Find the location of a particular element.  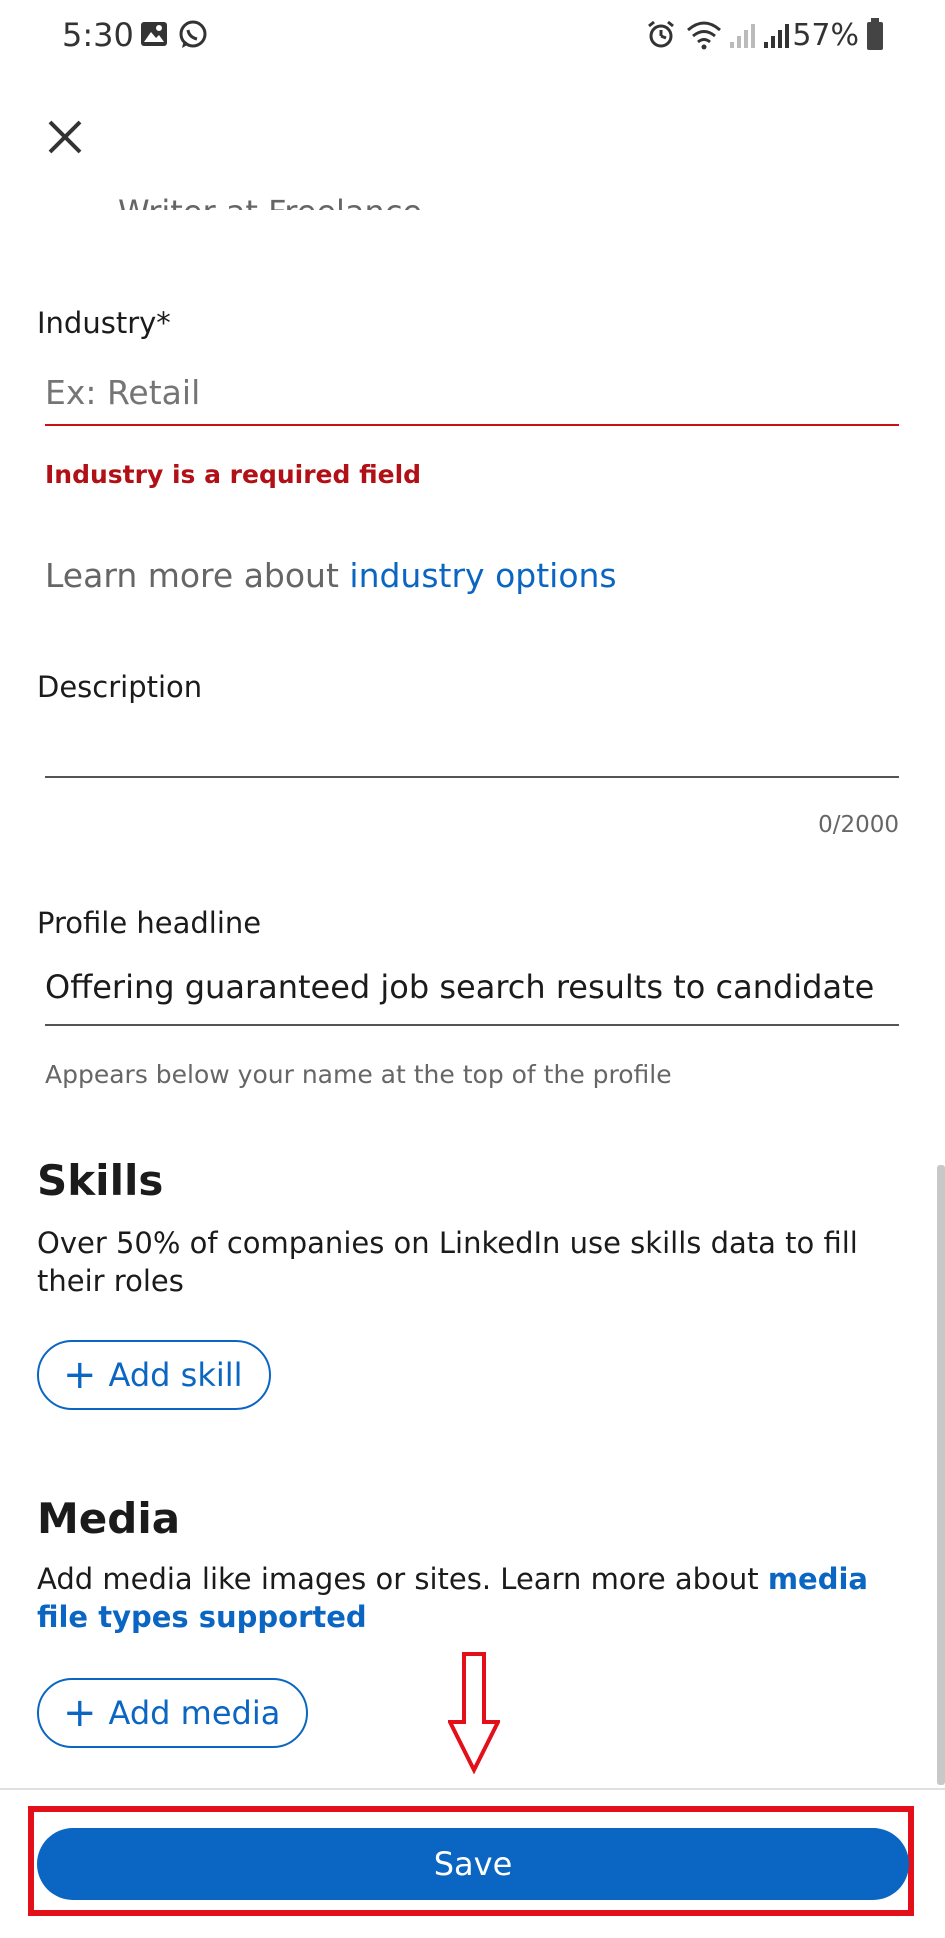

status-bar: 5:30 57% is located at coordinates (472, 36).